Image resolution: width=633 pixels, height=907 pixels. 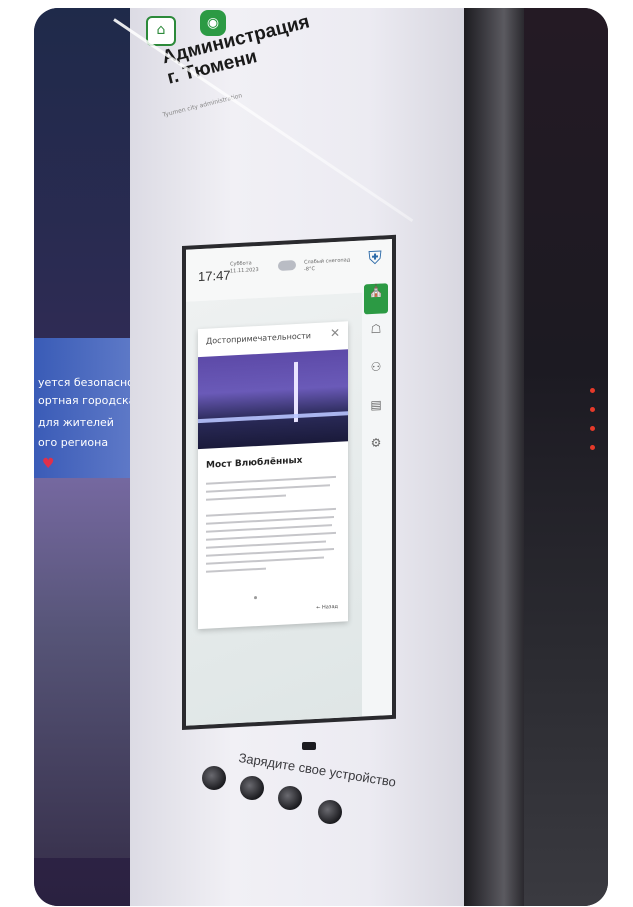 I want to click on pager-dot, so click(x=255, y=598).